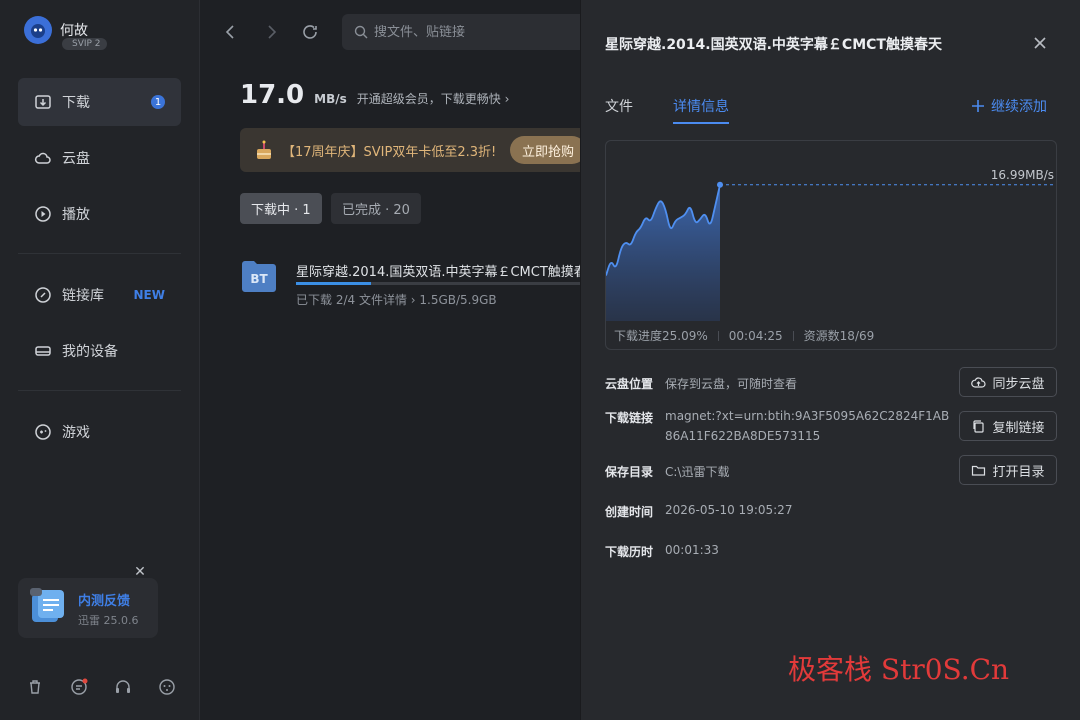  I want to click on sidebar-item-label: 云盘, so click(76, 159).